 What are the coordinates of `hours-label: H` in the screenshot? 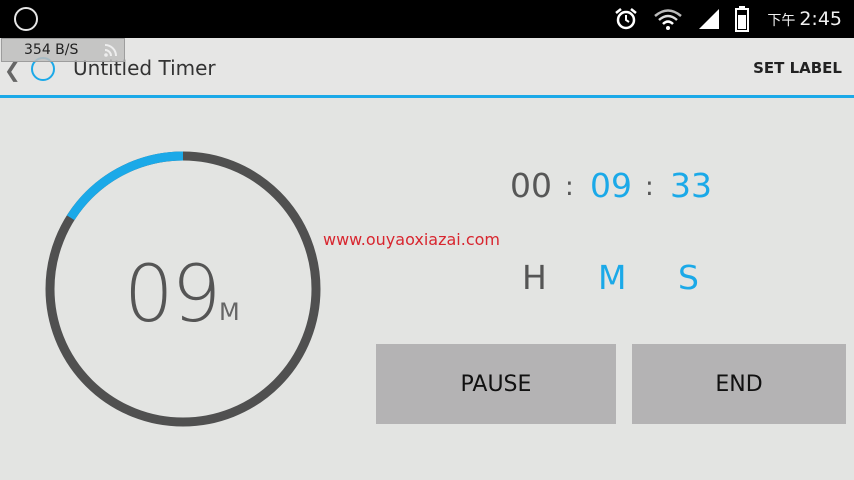 It's located at (534, 277).